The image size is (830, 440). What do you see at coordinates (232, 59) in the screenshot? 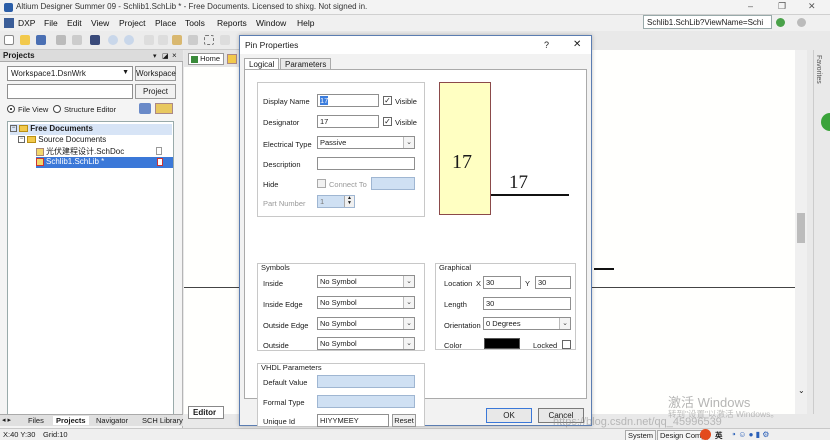
I see `tab-schlib-icon` at bounding box center [232, 59].